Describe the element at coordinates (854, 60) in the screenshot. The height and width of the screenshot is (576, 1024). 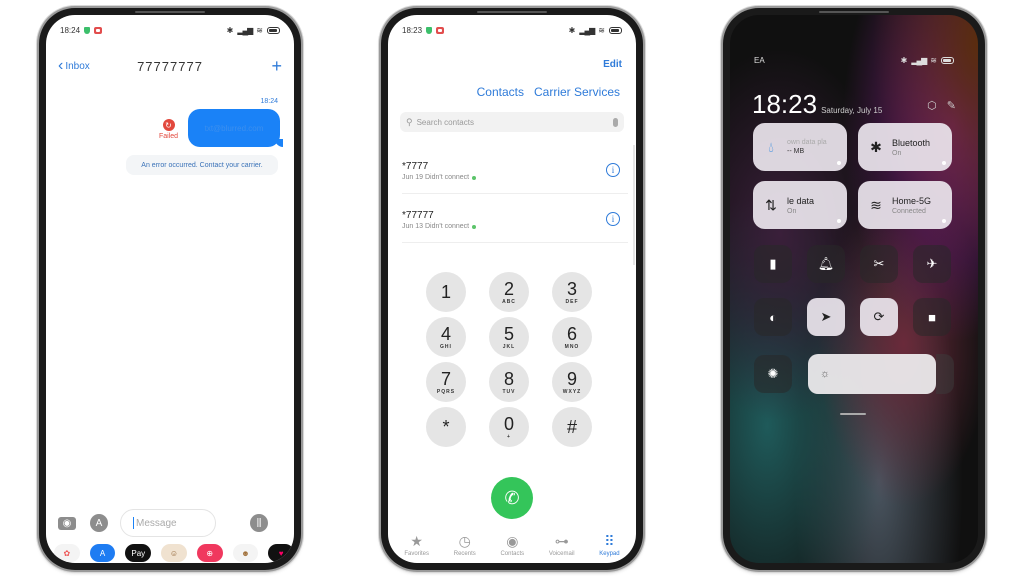
I see `status-bar: EA ✱ ▂▄▆ ≋` at that location.